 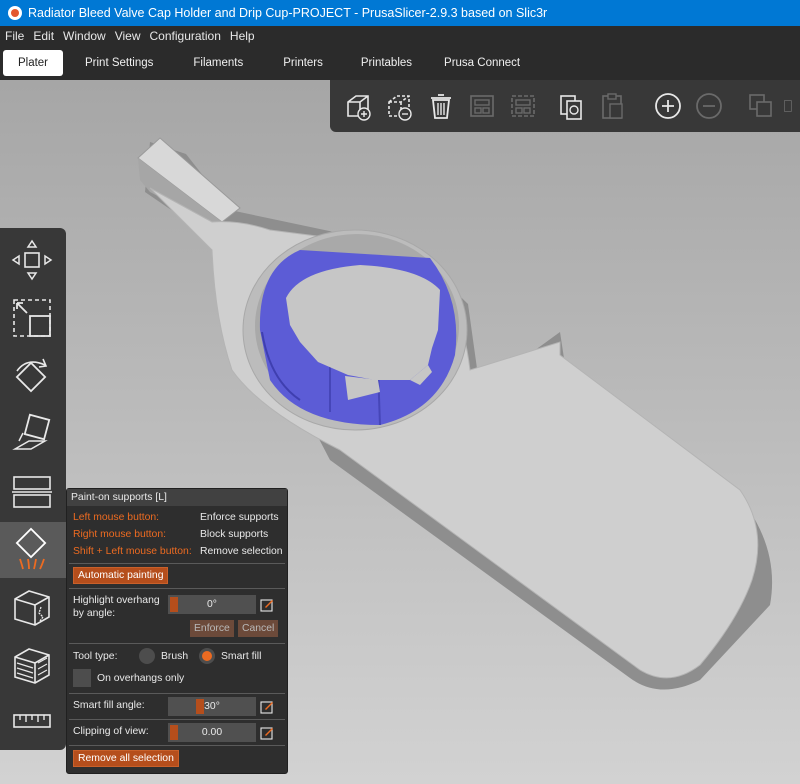 I want to click on smart-fill-angle-label: Smart fill angle:, so click(x=109, y=705).